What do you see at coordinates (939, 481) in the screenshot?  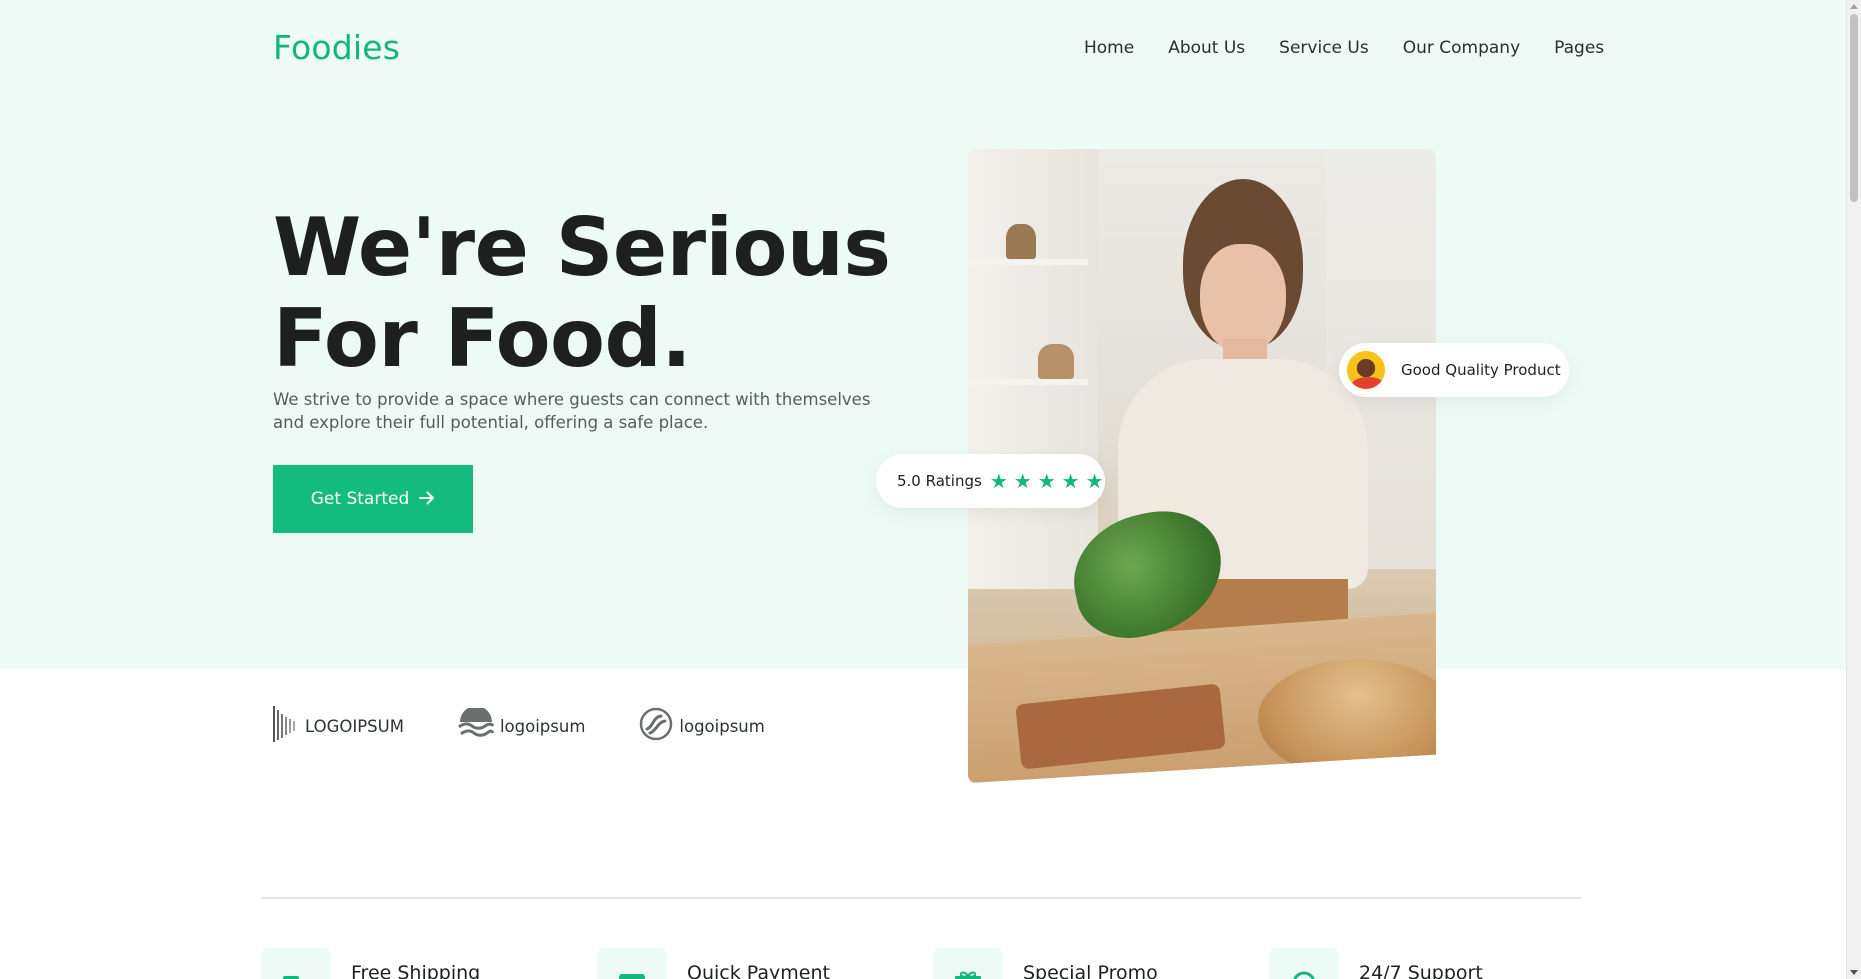 I see `ratings-label: 5.0 Ratings` at bounding box center [939, 481].